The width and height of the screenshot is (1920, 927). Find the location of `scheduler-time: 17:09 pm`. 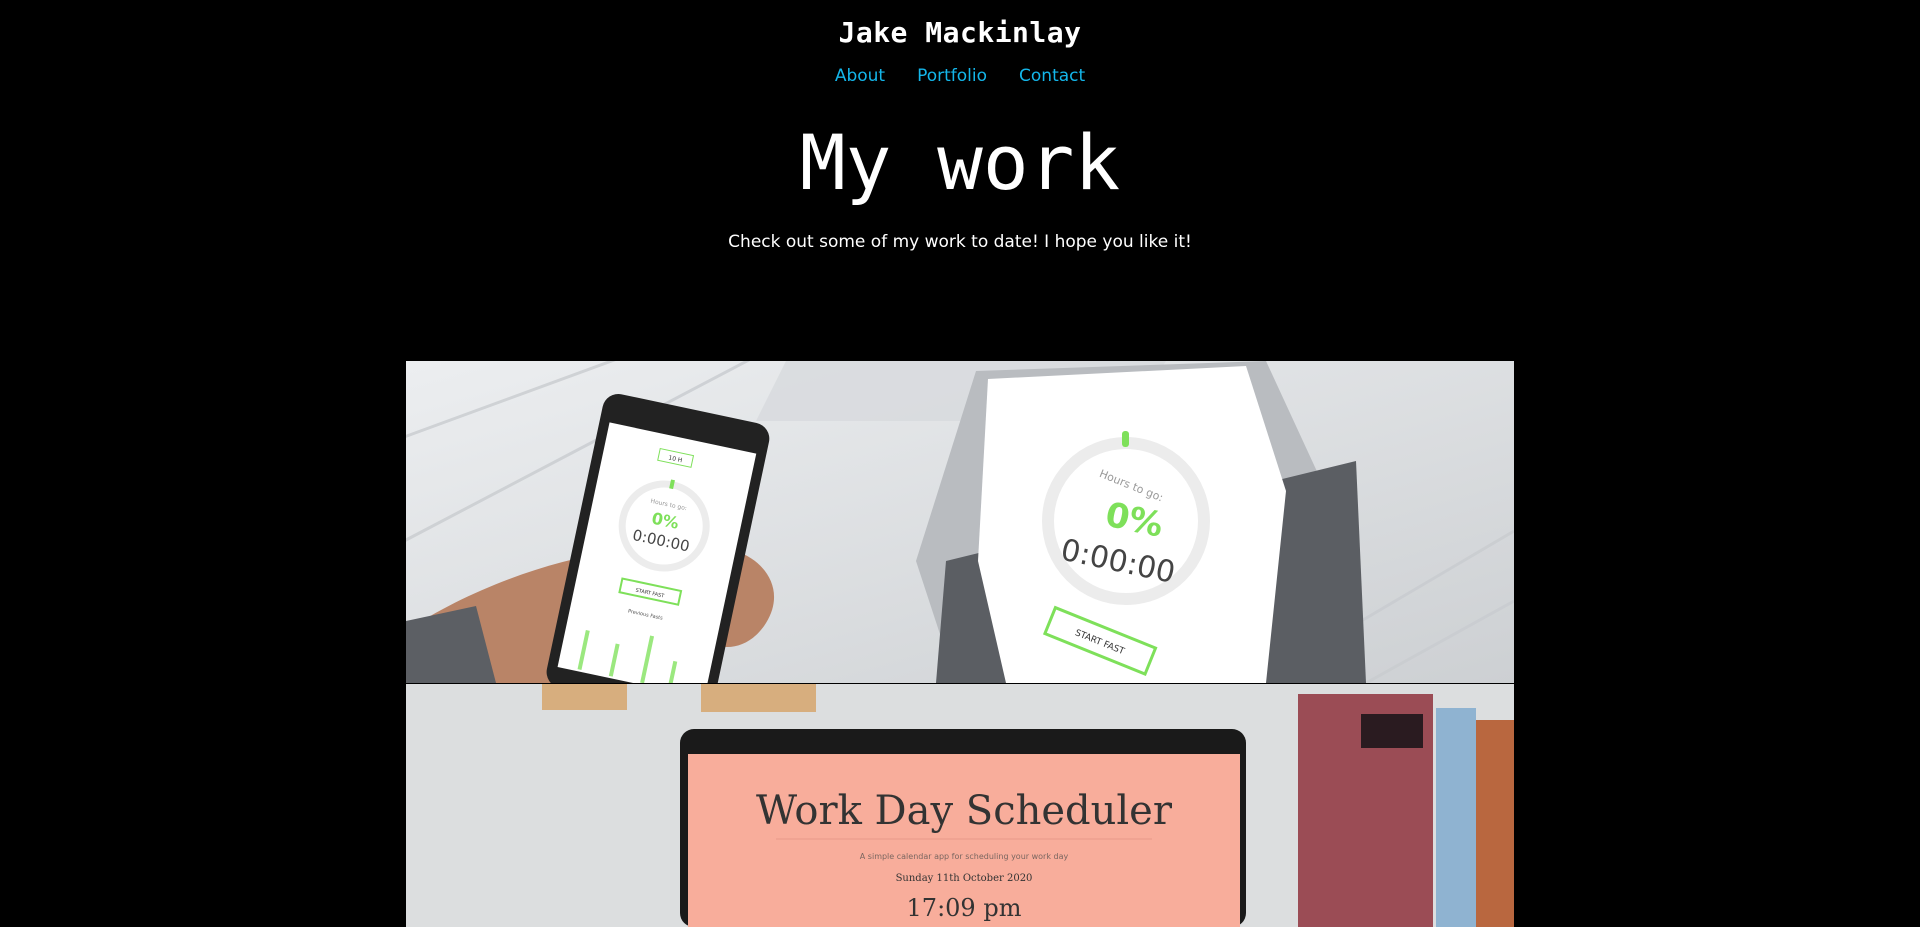

scheduler-time: 17:09 pm is located at coordinates (964, 908).